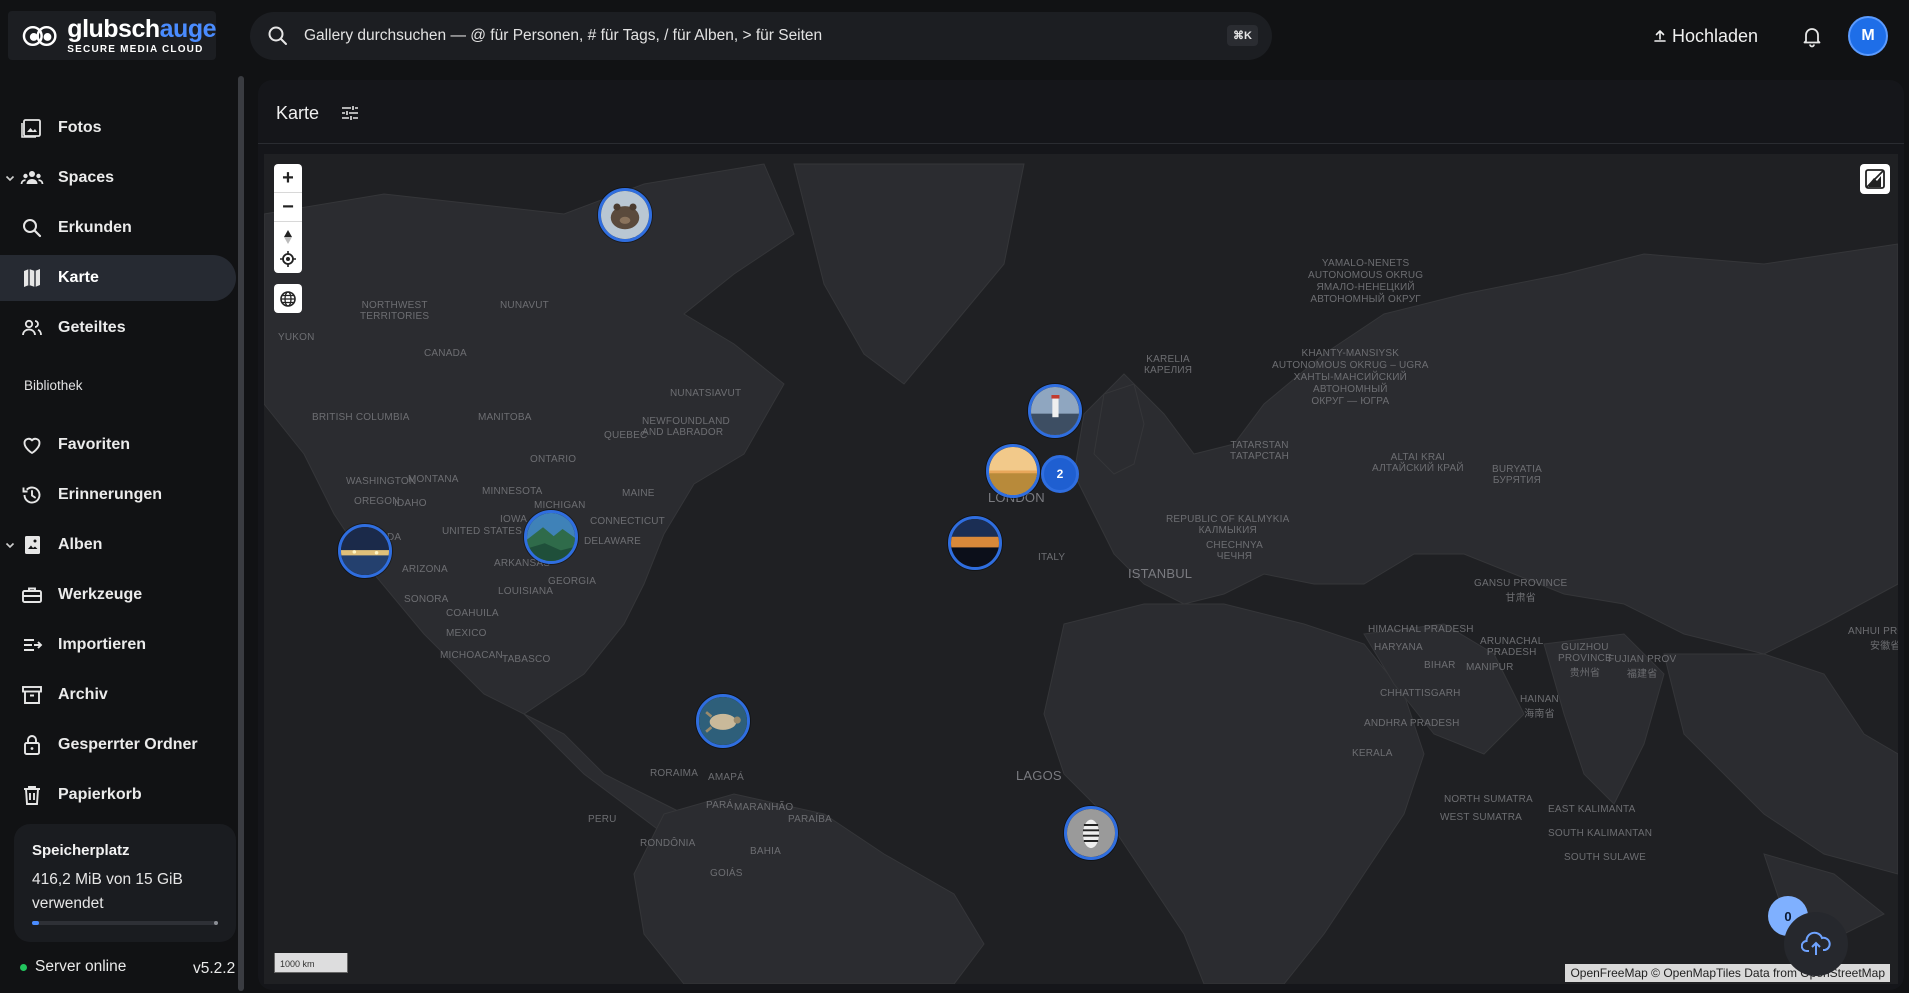 Image resolution: width=1909 pixels, height=993 pixels. I want to click on server-status: Server online, so click(73, 967).